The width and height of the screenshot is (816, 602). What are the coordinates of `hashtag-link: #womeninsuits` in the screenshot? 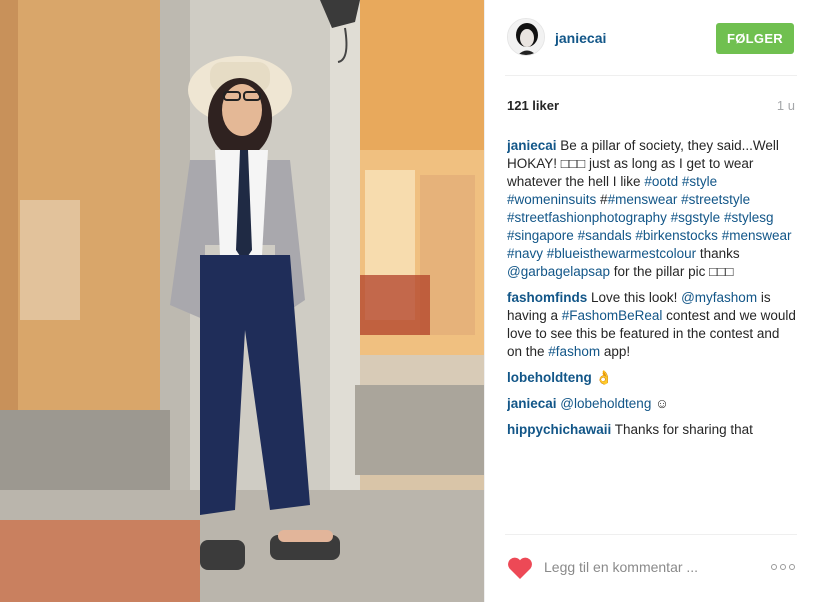 It's located at (551, 199).